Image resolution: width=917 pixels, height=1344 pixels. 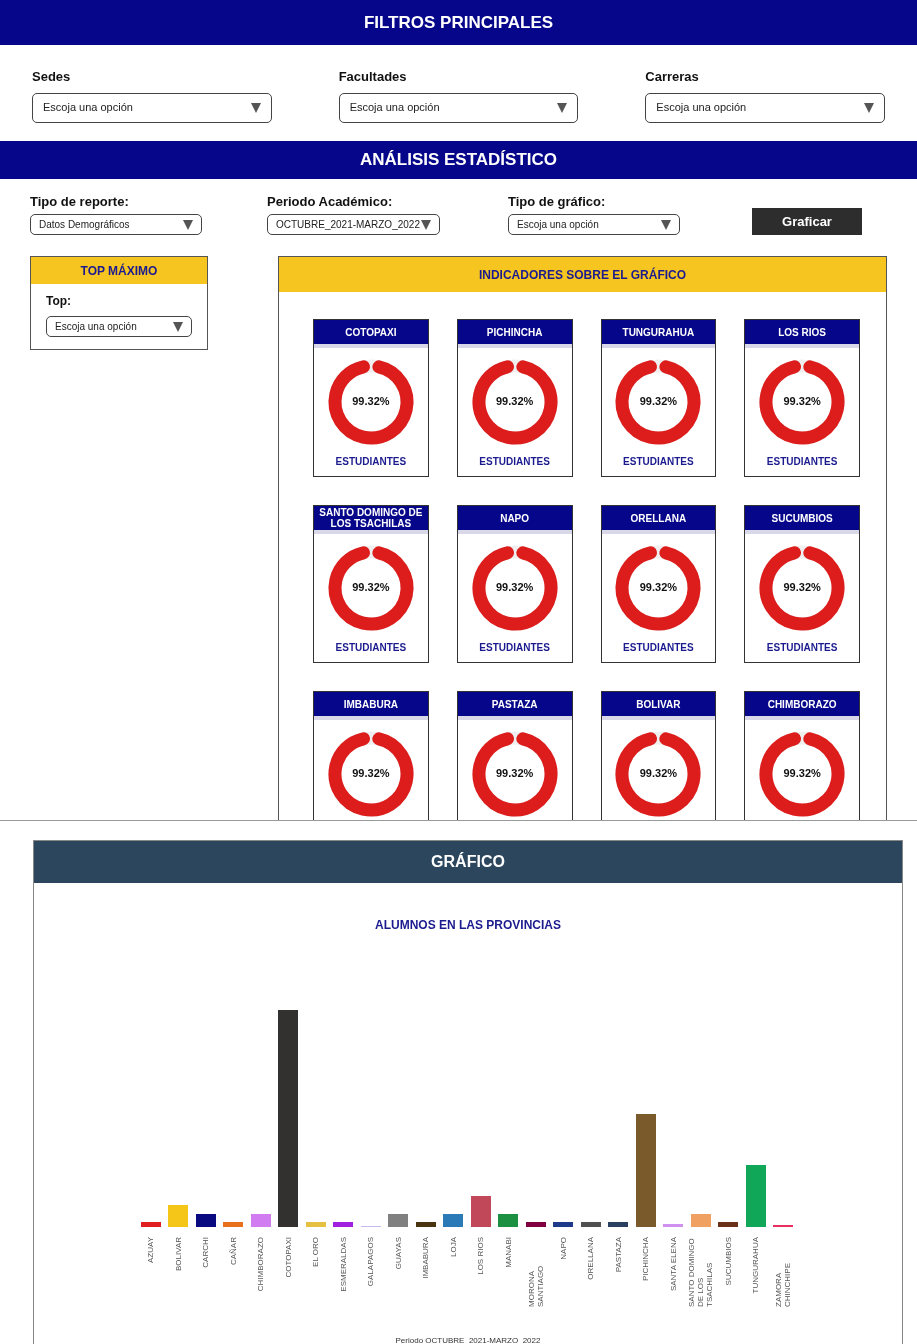 What do you see at coordinates (316, 1252) in the screenshot?
I see `axis-label: EL ORO` at bounding box center [316, 1252].